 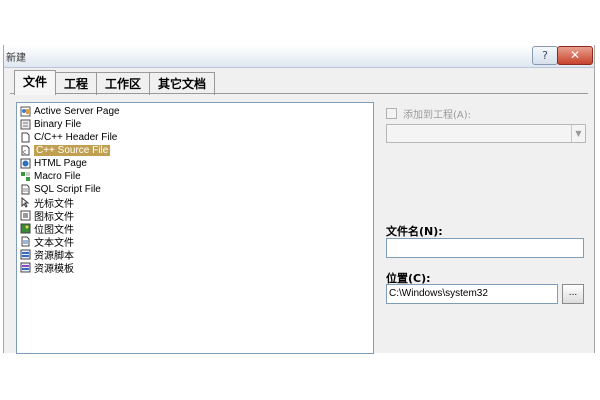 What do you see at coordinates (25, 228) in the screenshot?
I see `bitmap-file-icon` at bounding box center [25, 228].